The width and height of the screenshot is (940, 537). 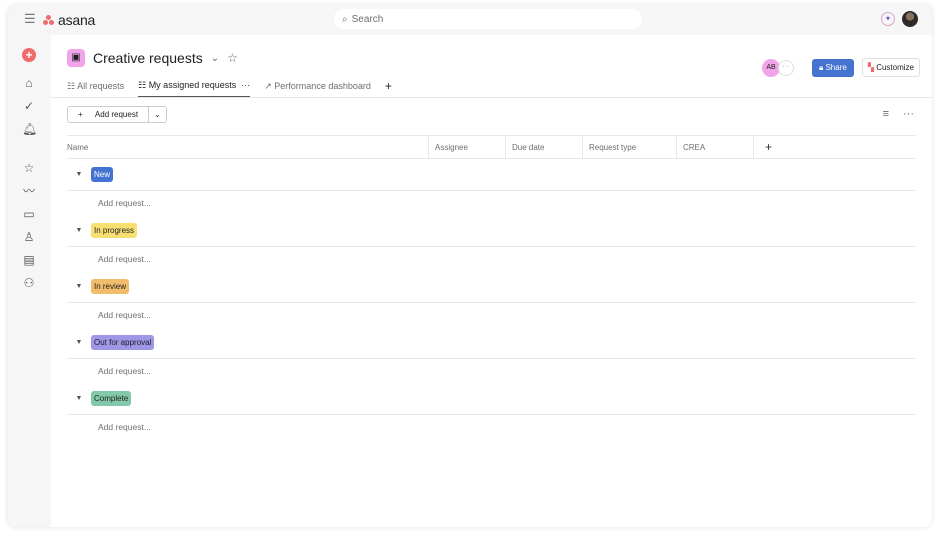 What do you see at coordinates (908, 114) in the screenshot?
I see `more-options-icon: ···` at bounding box center [908, 114].